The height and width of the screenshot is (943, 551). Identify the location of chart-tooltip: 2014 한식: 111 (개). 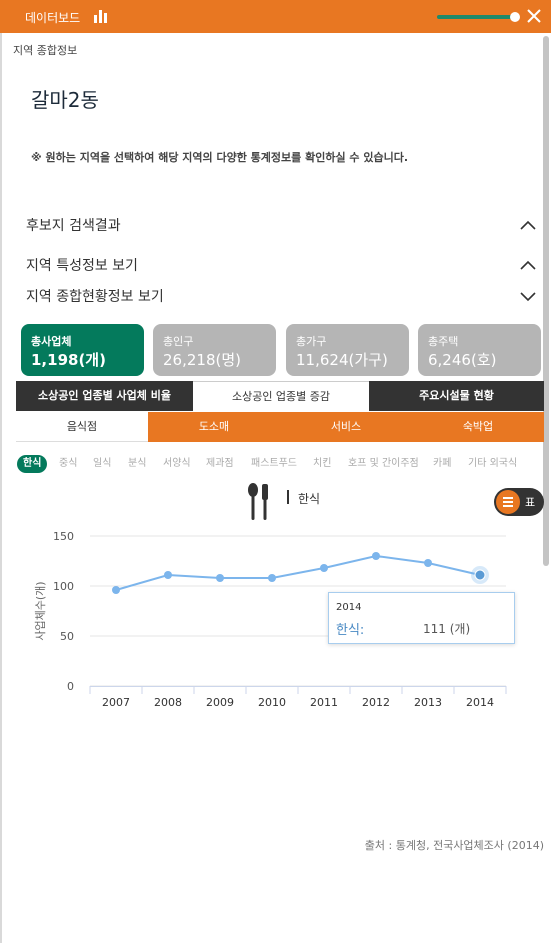
(421, 618).